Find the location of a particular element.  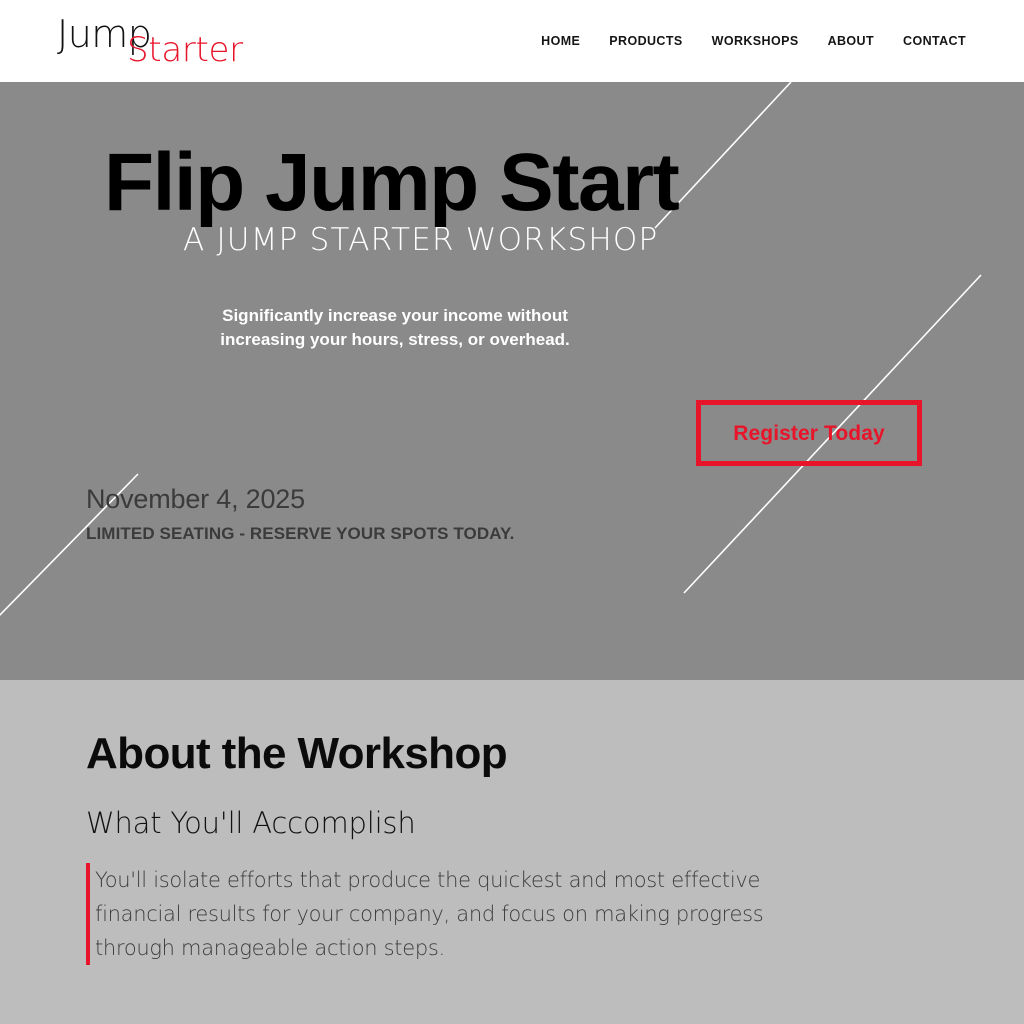

nav-item-about: ABOUT is located at coordinates (851, 41).